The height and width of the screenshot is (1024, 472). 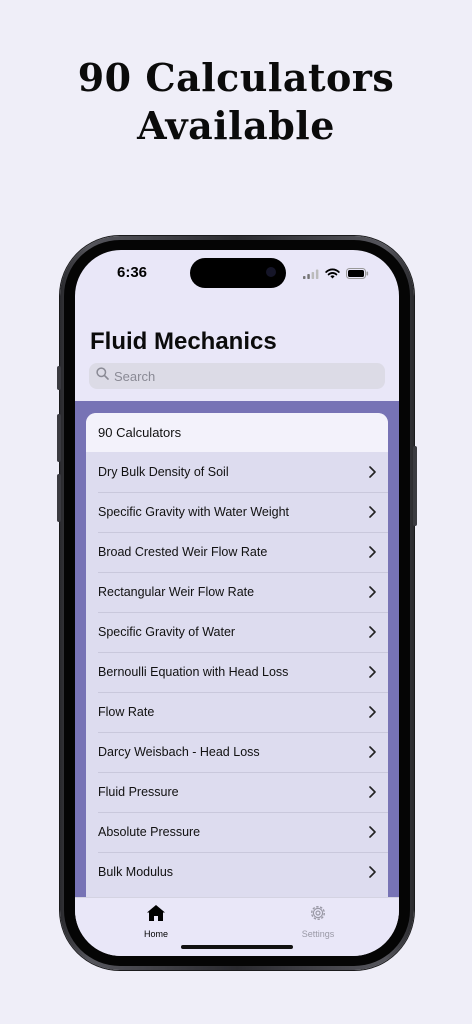 What do you see at coordinates (134, 376) in the screenshot?
I see `search-input: Search` at bounding box center [134, 376].